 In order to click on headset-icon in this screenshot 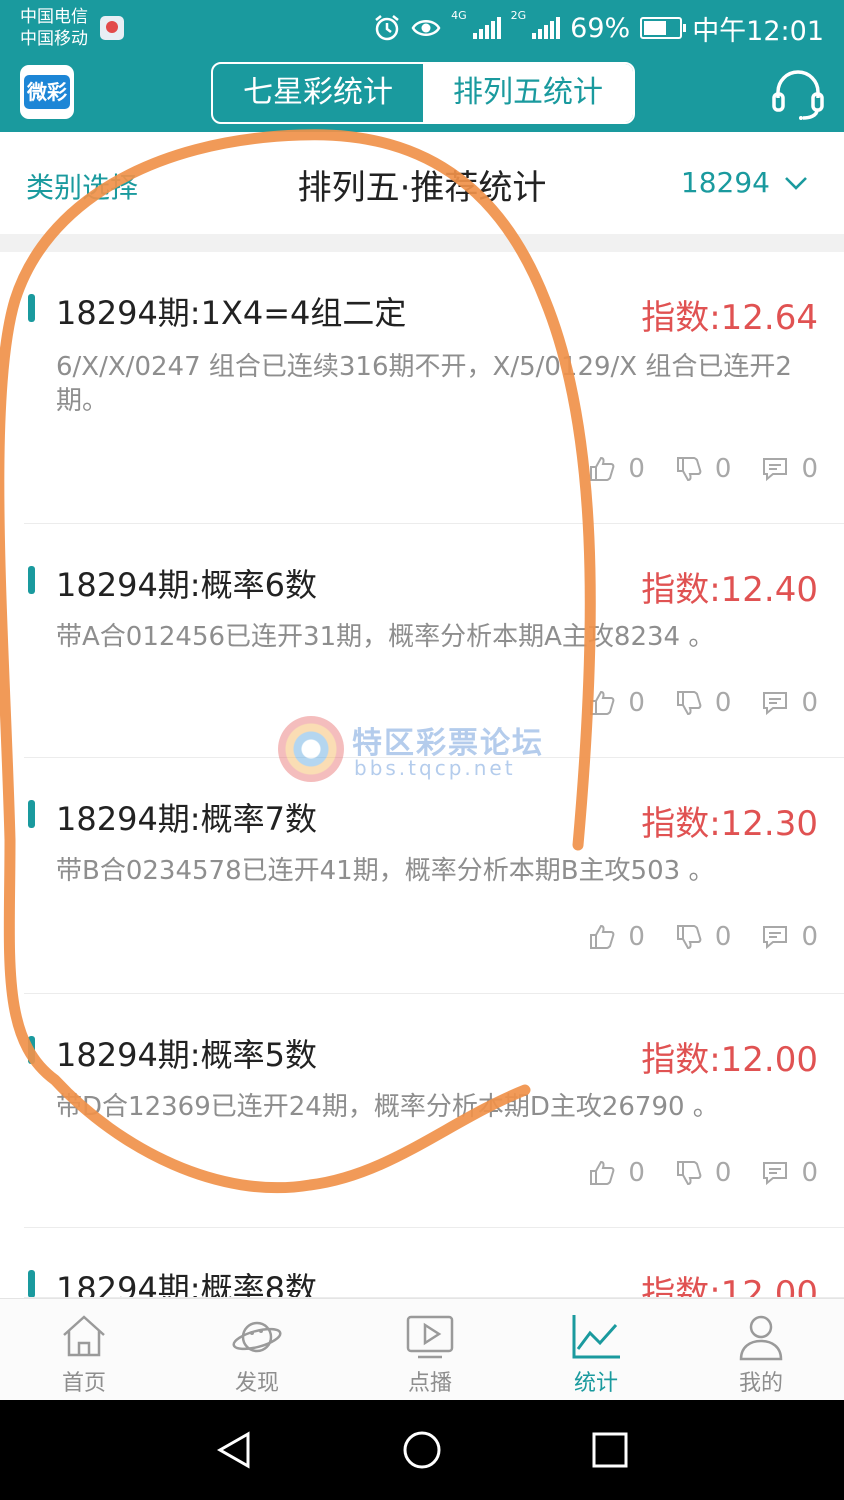, I will do `click(798, 94)`.